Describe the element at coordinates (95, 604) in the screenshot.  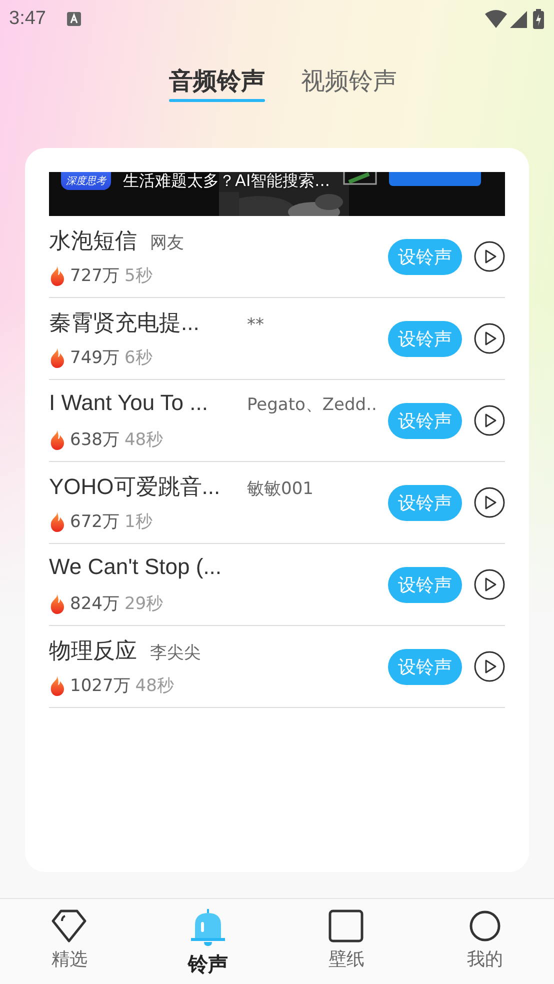
I see `play-count: 824万` at that location.